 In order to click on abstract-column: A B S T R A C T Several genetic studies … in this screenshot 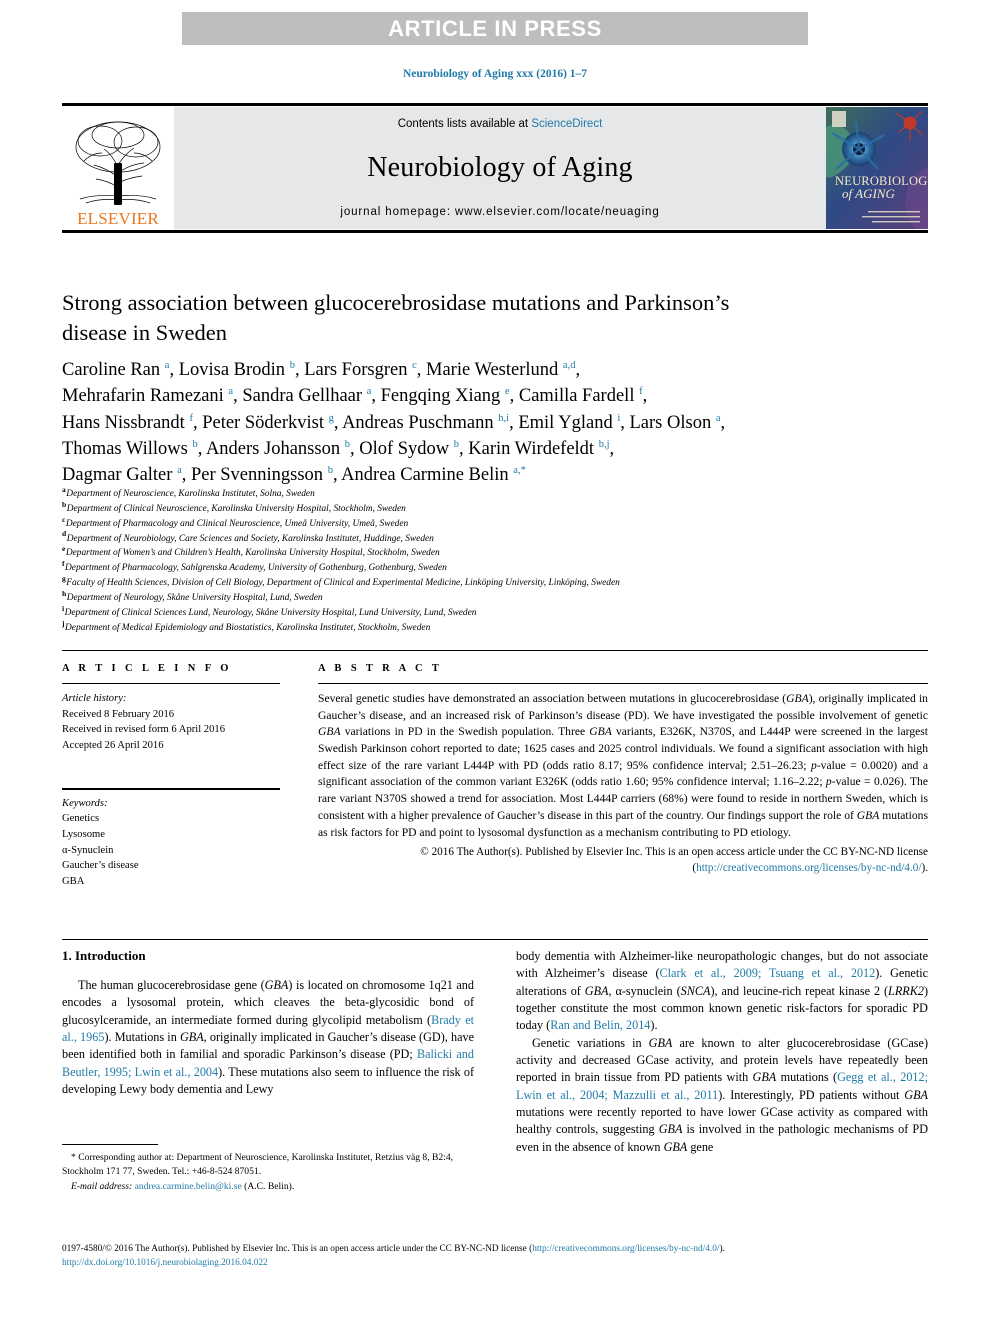, I will do `click(623, 770)`.